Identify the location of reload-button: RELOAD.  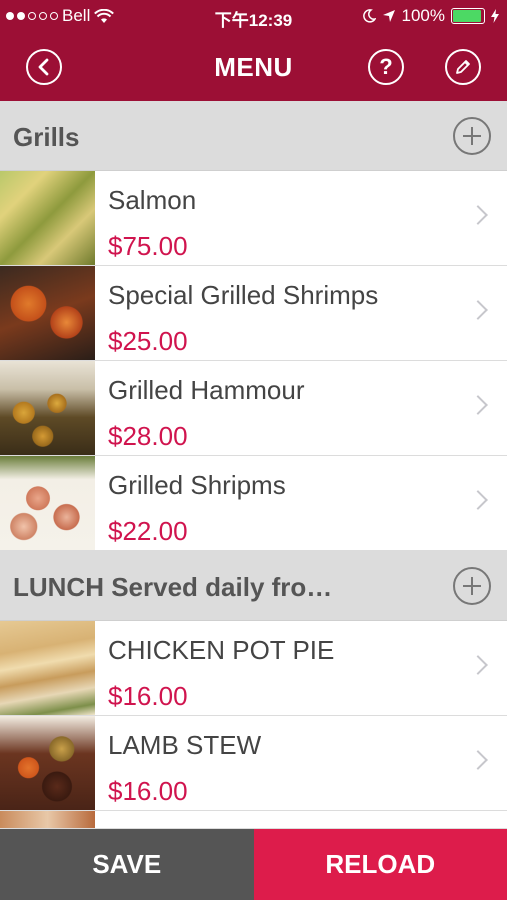
(380, 864).